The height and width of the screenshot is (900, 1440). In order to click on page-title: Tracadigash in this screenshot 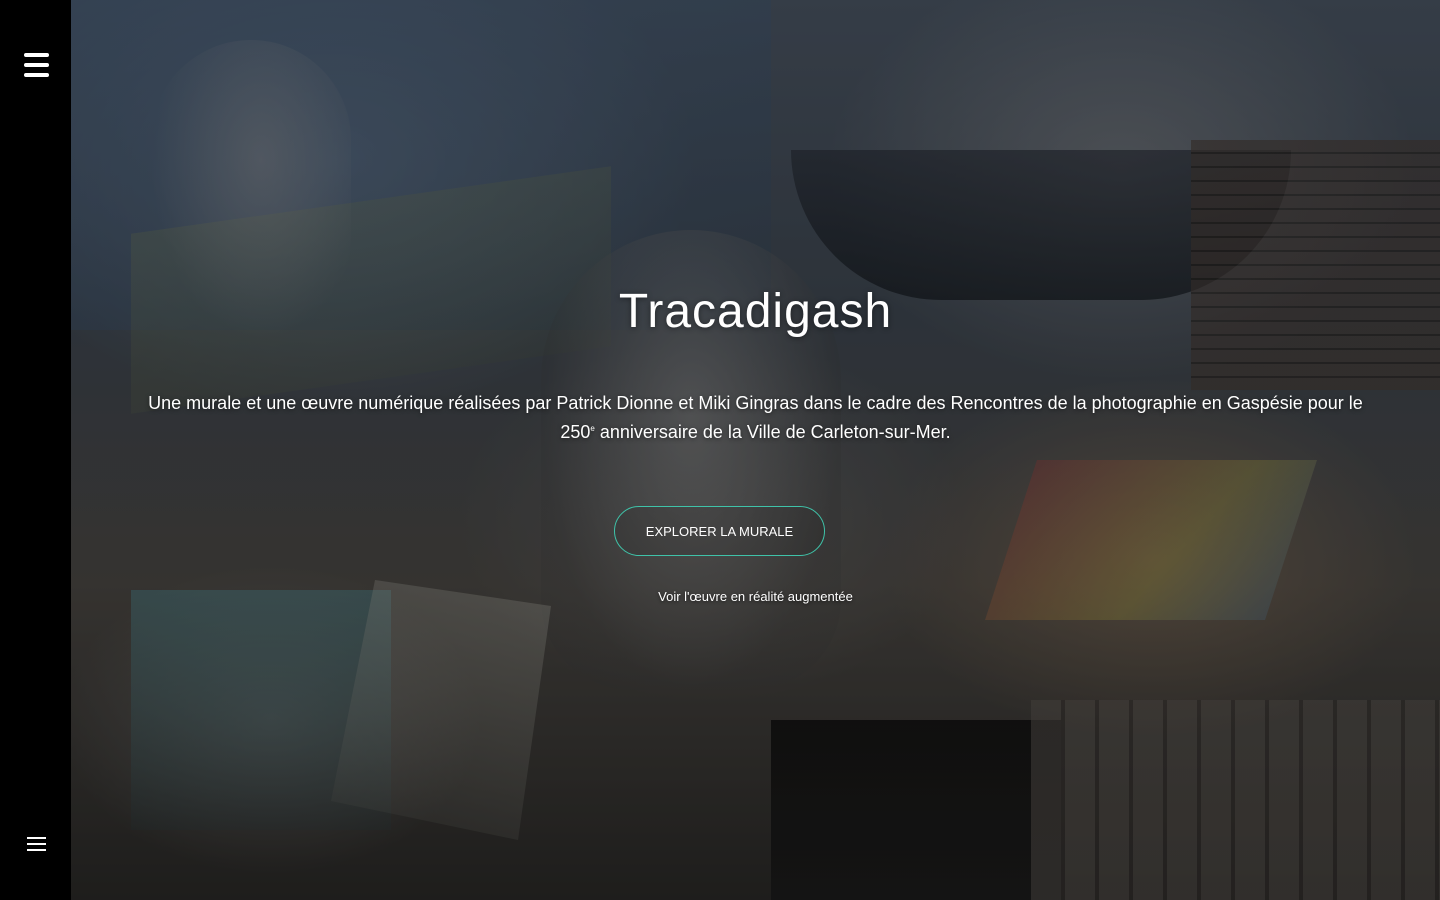, I will do `click(755, 311)`.